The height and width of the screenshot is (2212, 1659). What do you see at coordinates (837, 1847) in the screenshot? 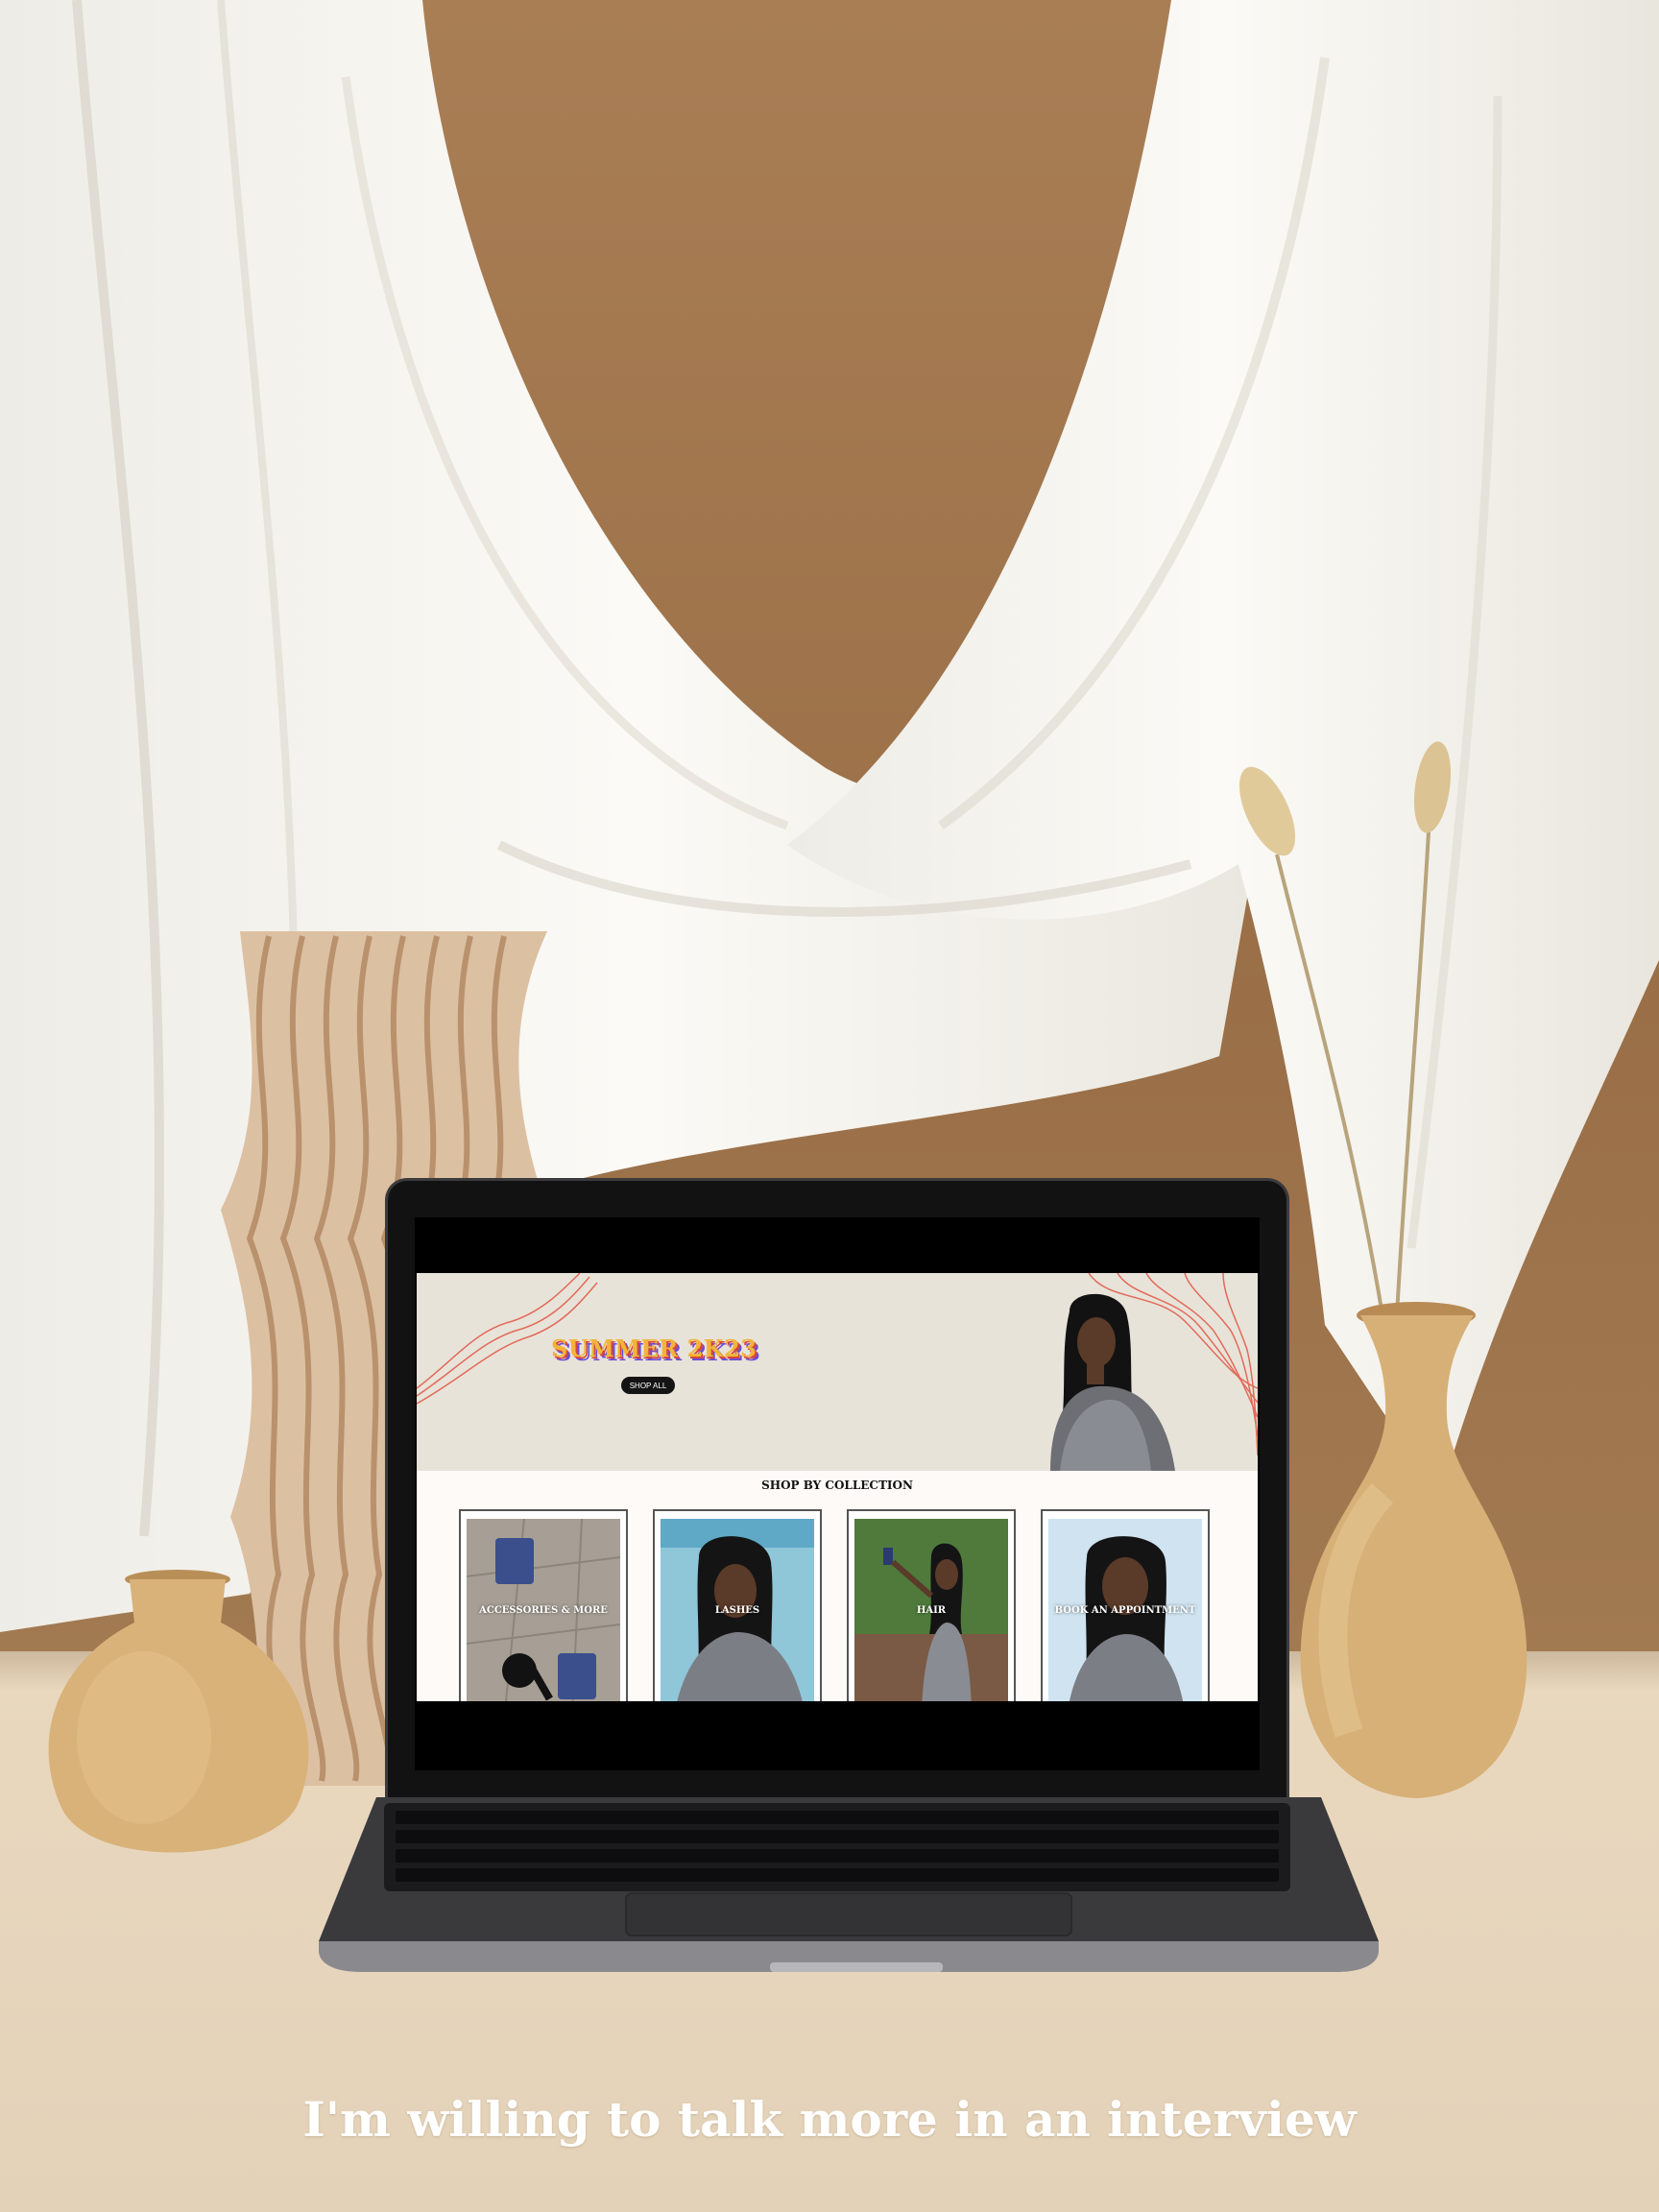
I see `keyboard` at bounding box center [837, 1847].